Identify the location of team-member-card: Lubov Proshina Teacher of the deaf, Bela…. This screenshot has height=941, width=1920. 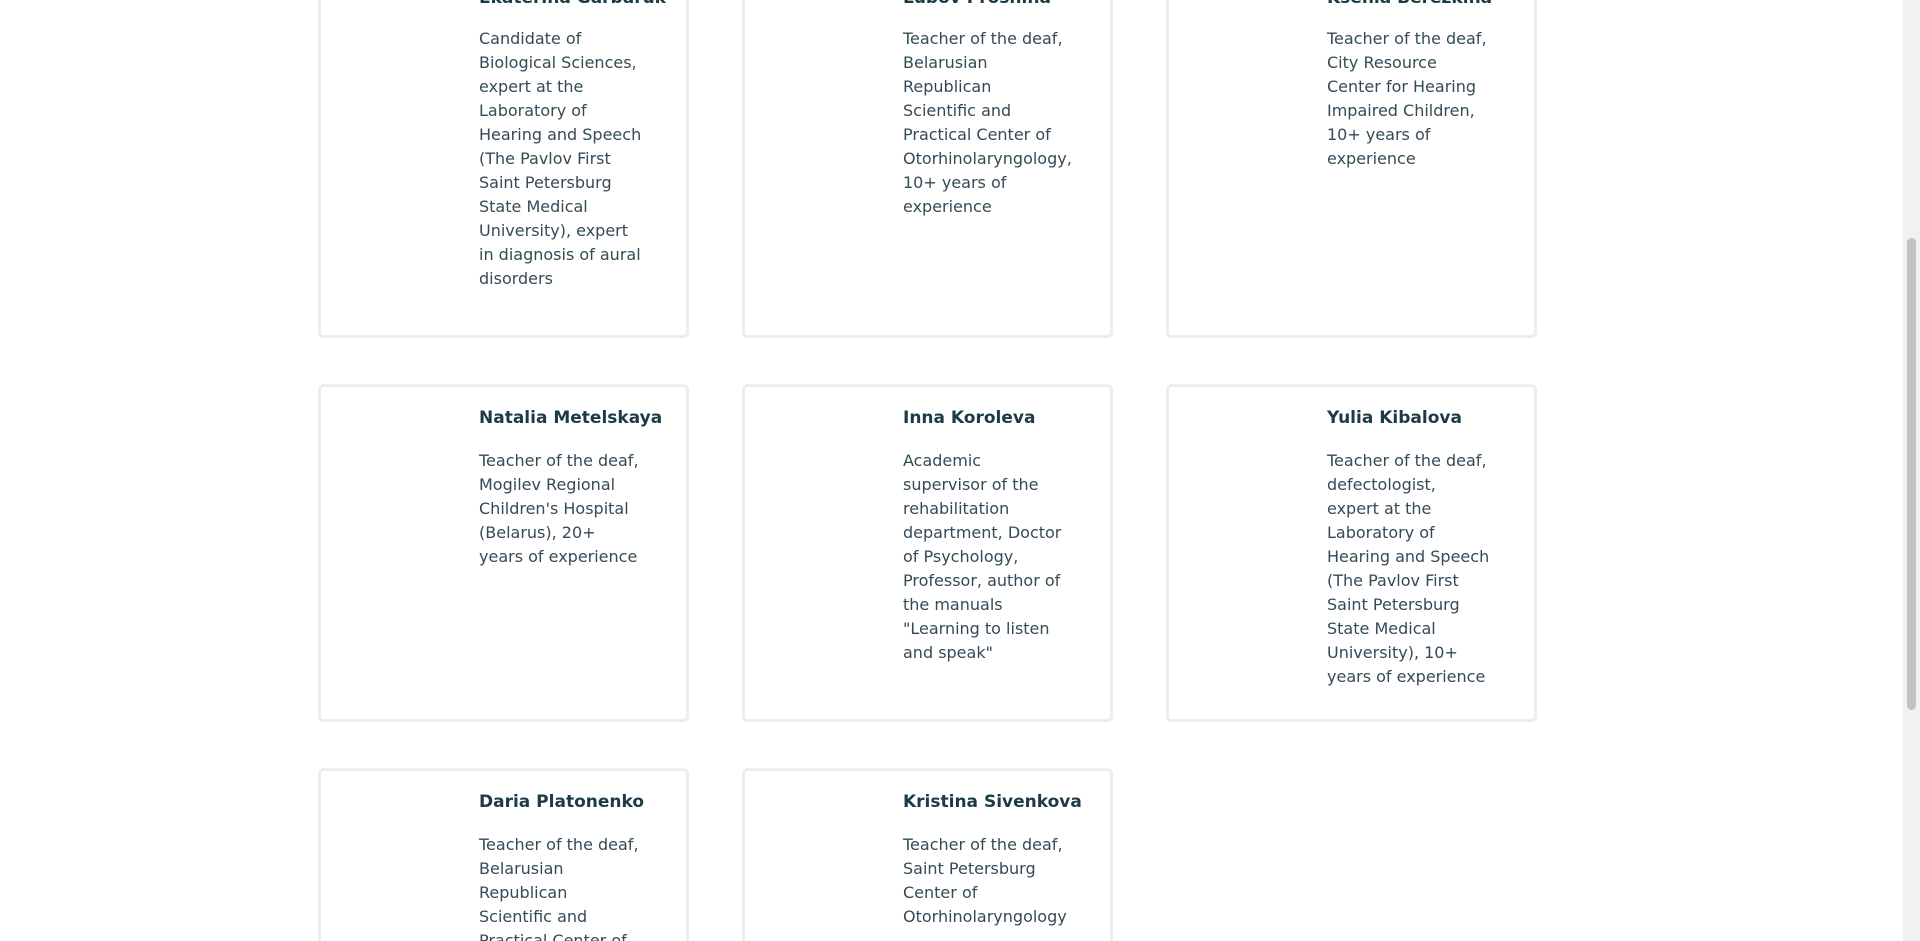
(927, 169).